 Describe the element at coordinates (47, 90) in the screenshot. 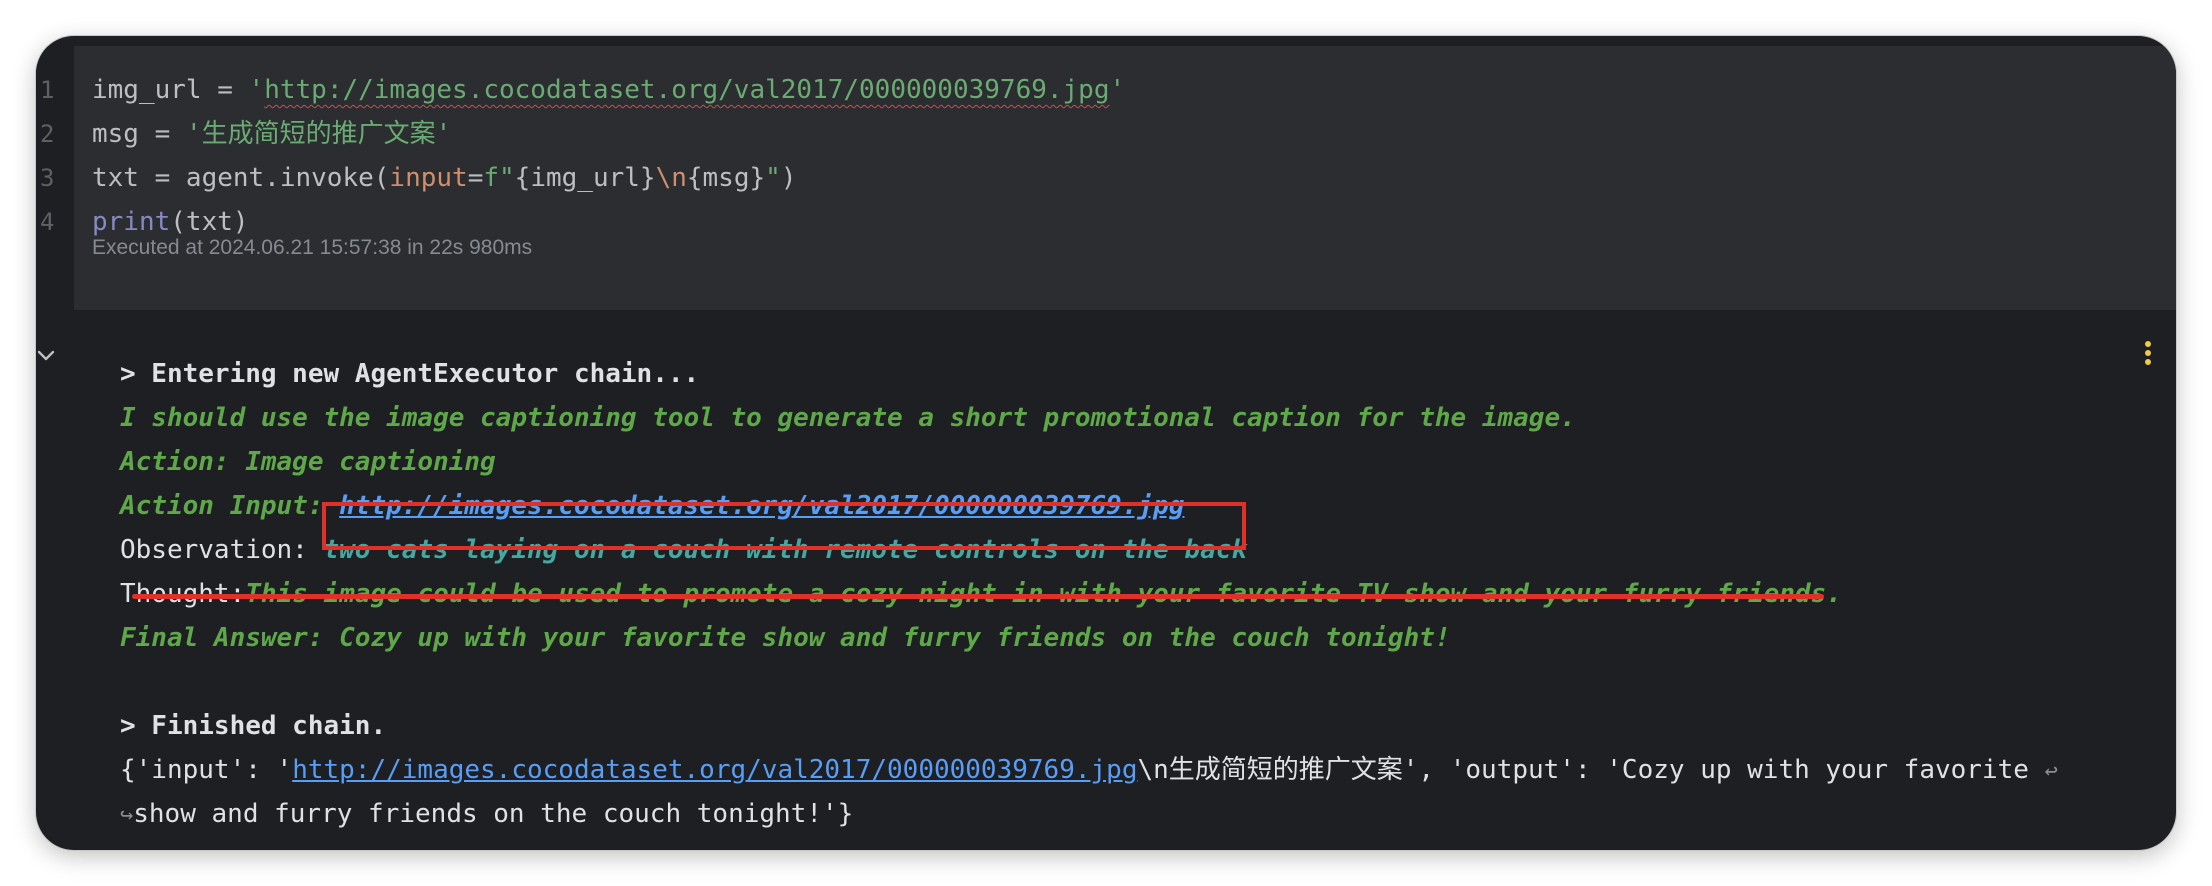

I see `line-number: 1` at that location.